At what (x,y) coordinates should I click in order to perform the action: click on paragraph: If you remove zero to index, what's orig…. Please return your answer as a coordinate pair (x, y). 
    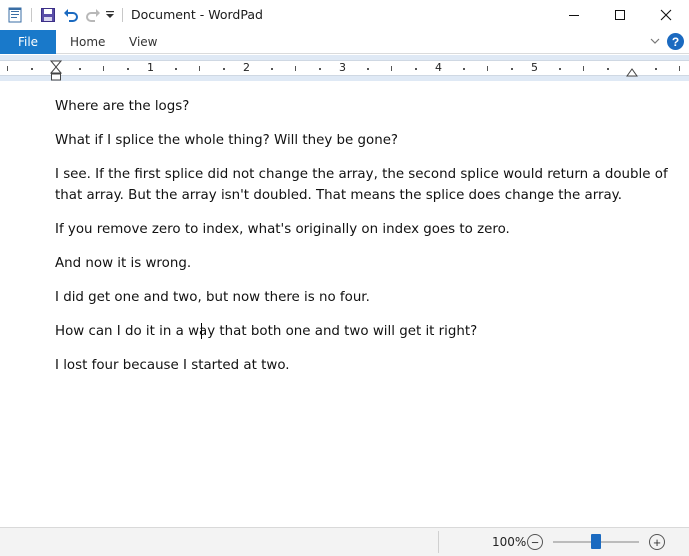
    Looking at the image, I should click on (282, 229).